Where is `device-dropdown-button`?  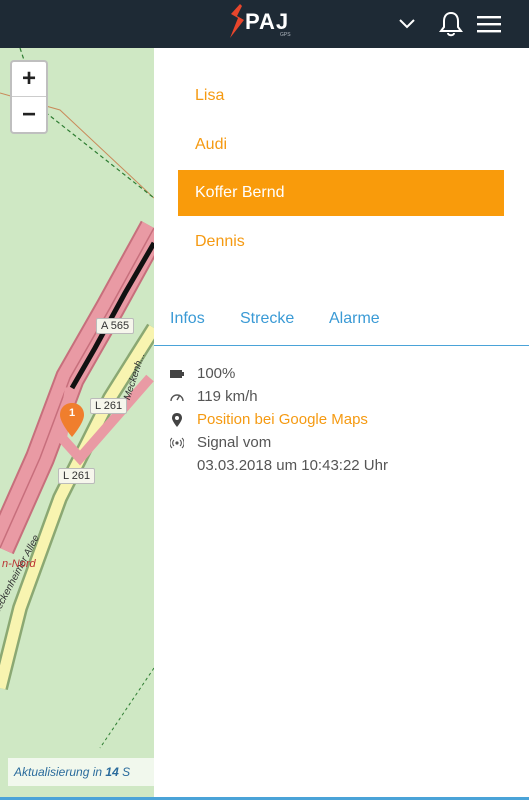 device-dropdown-button is located at coordinates (407, 24).